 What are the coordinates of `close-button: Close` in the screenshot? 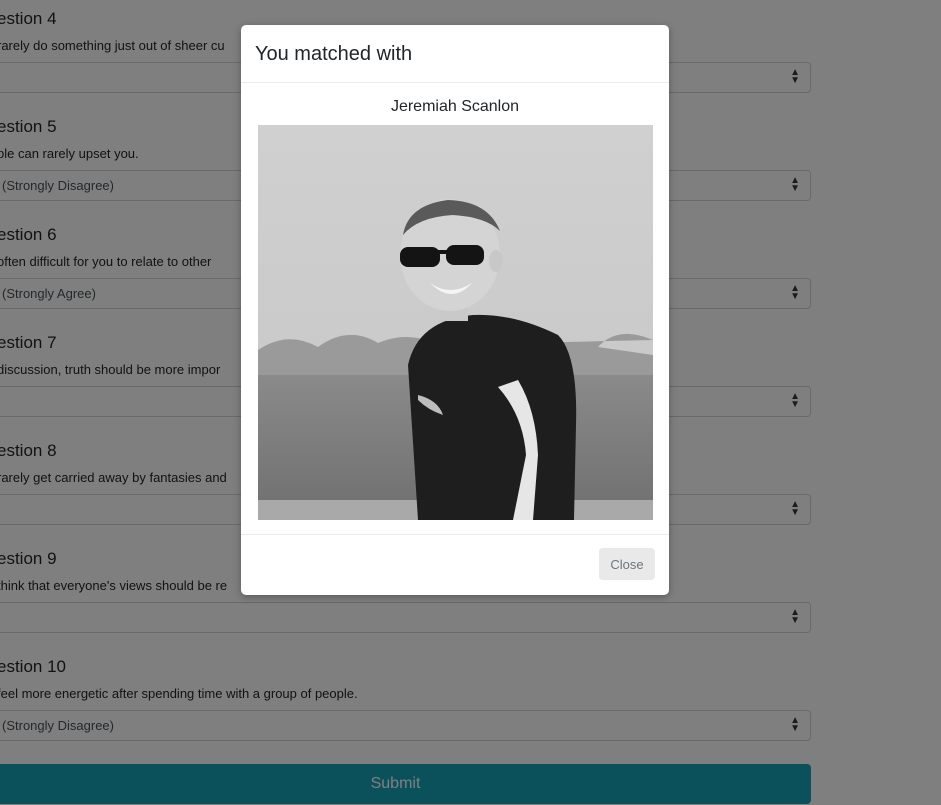 It's located at (627, 564).